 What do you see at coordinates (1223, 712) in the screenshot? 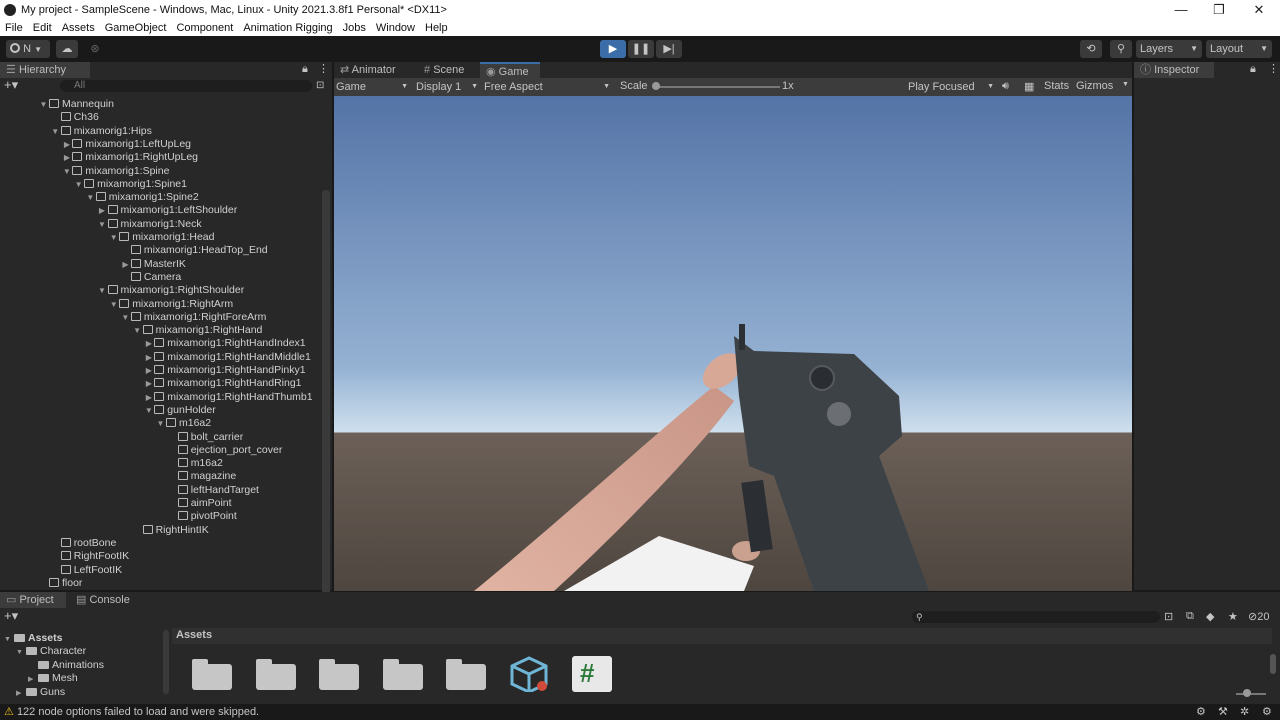
I see `debug-icon: ⚒` at bounding box center [1223, 712].